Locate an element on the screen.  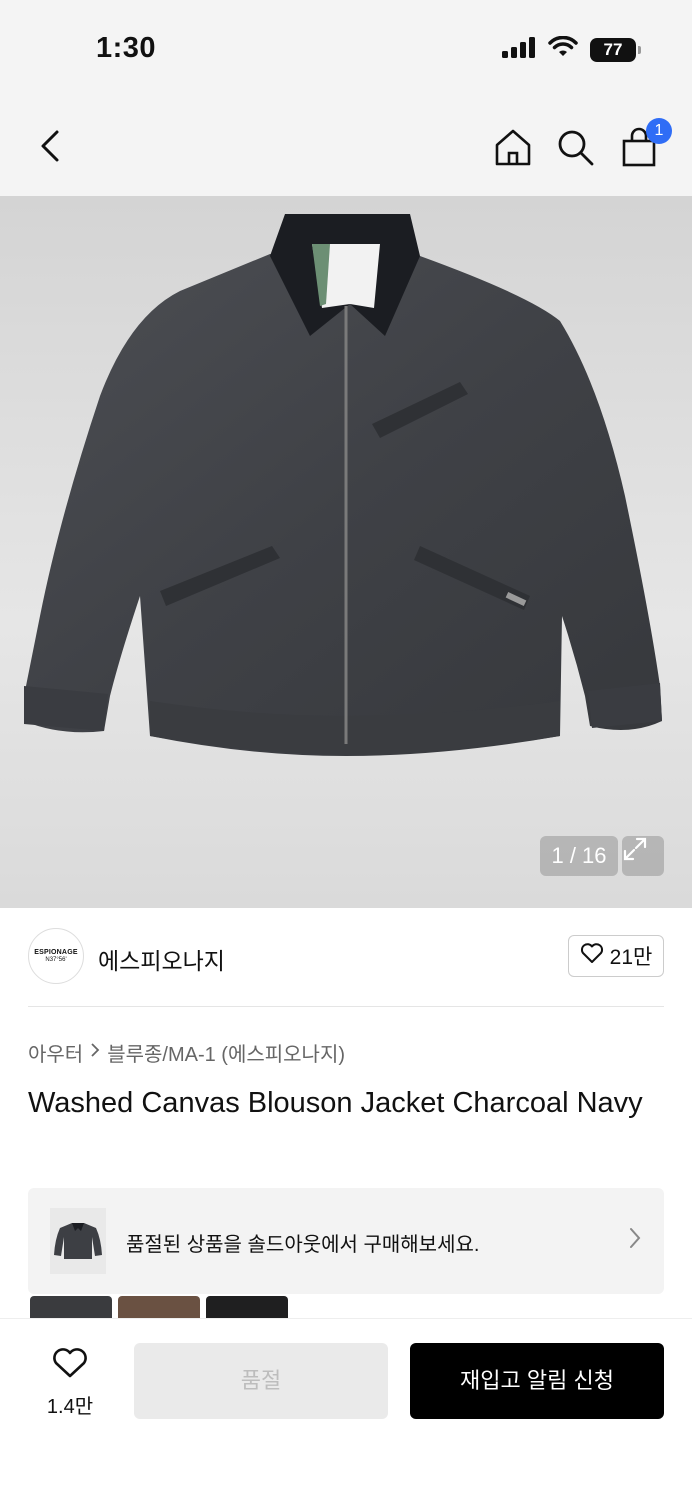
brand-logo: ESPIONAGE N37°56' is located at coordinates (56, 956).